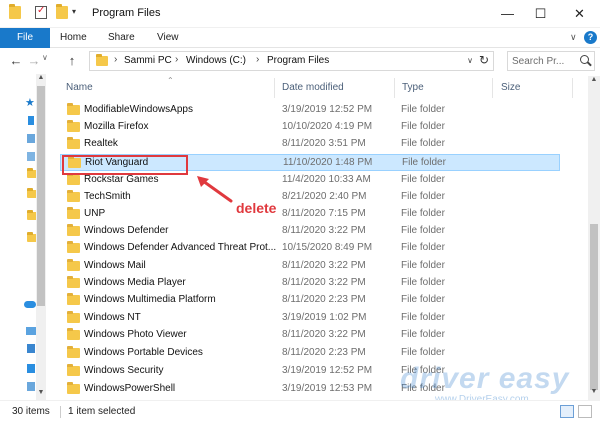 This screenshot has height=422, width=600. What do you see at coordinates (310, 214) in the screenshot?
I see `table-row: UNP 8/11/2020 7:15 PM File folder` at bounding box center [310, 214].